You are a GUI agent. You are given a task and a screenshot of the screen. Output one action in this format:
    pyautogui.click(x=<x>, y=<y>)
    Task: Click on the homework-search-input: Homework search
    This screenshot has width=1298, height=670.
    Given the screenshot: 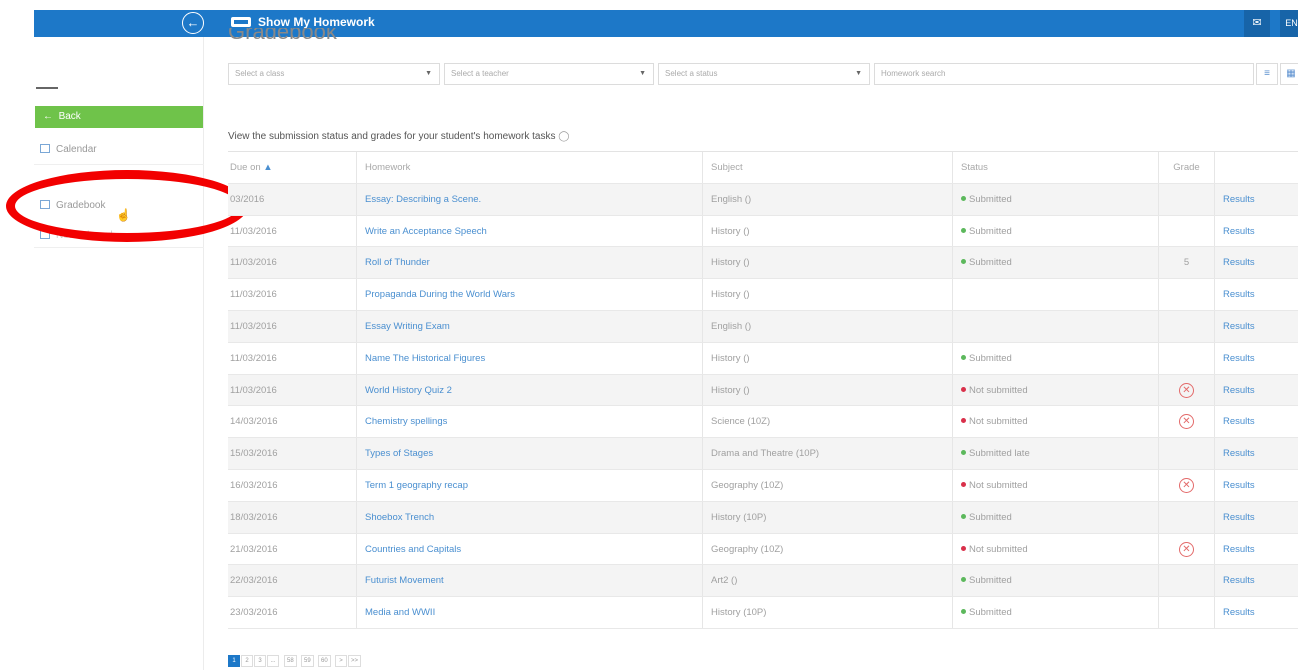 What is the action you would take?
    pyautogui.click(x=1064, y=74)
    